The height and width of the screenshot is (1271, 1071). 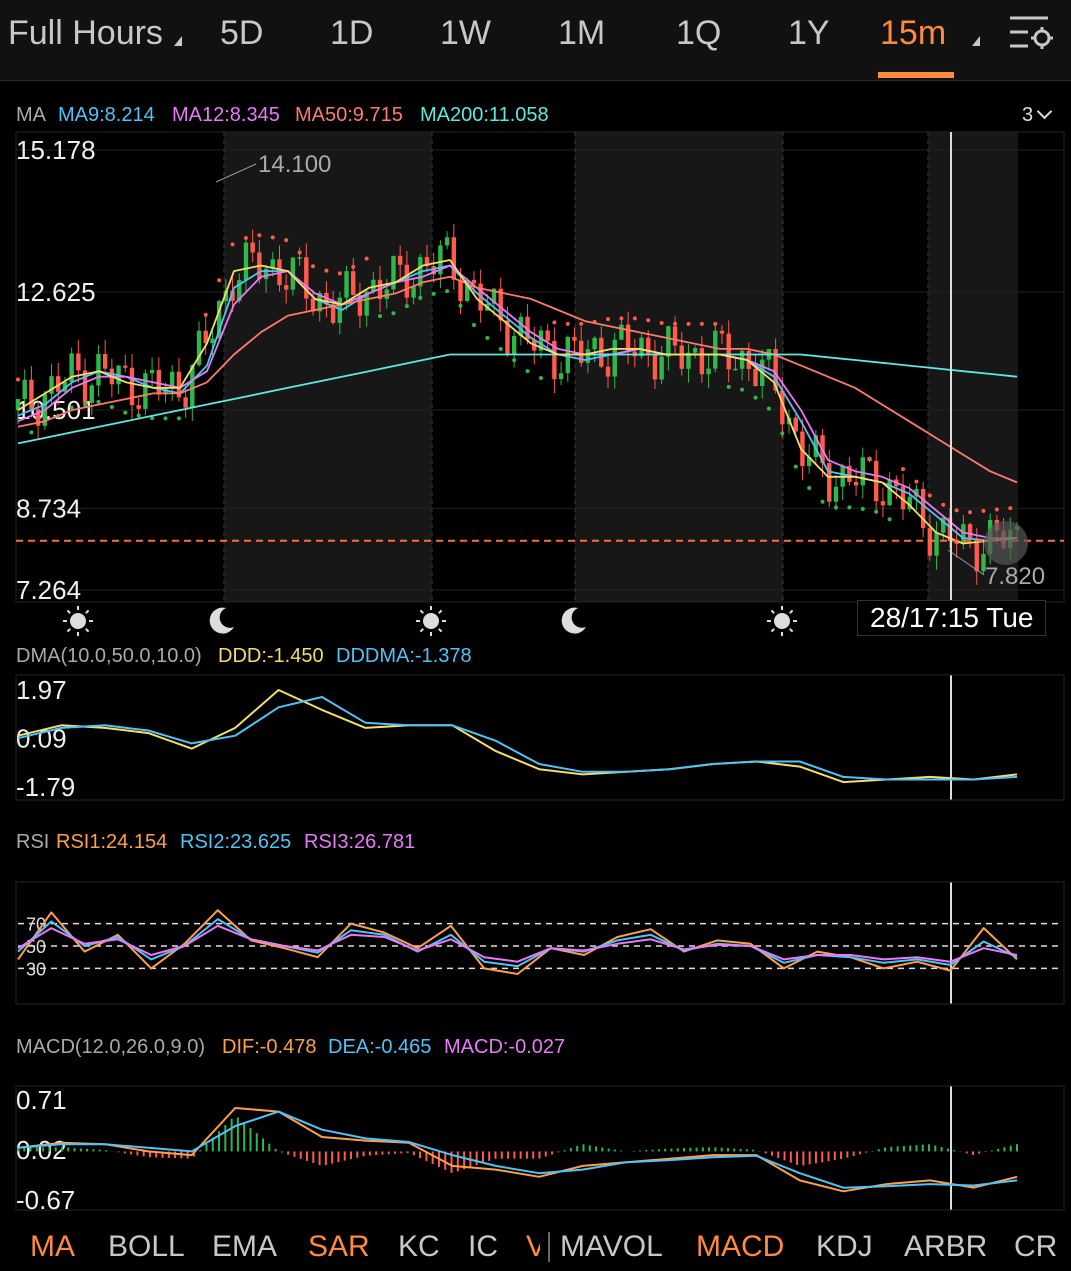 I want to click on high-price-label: 14.100, so click(x=294, y=164).